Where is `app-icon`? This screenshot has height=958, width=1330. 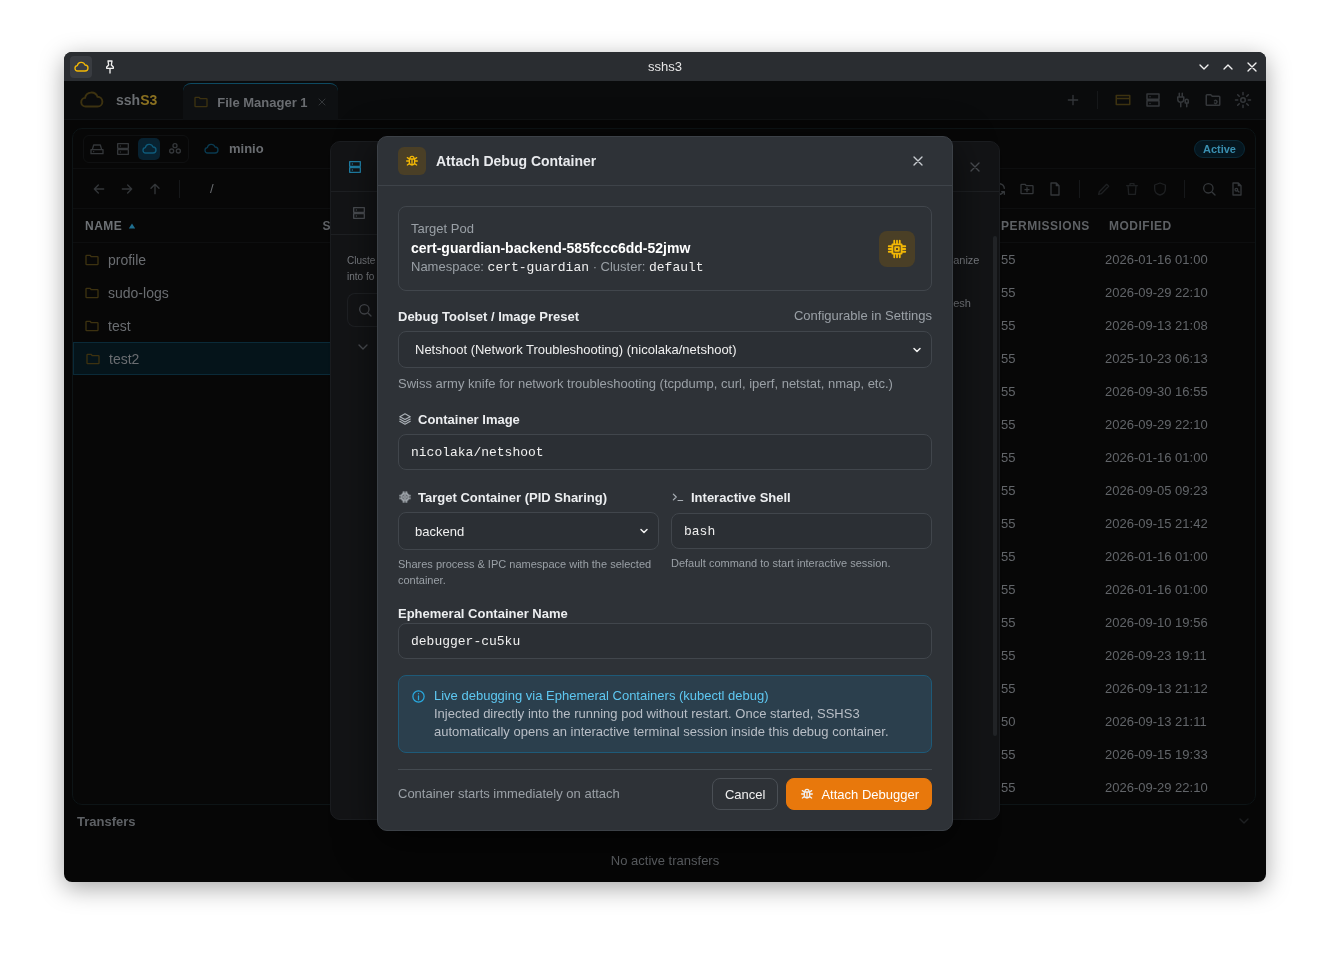 app-icon is located at coordinates (81, 66).